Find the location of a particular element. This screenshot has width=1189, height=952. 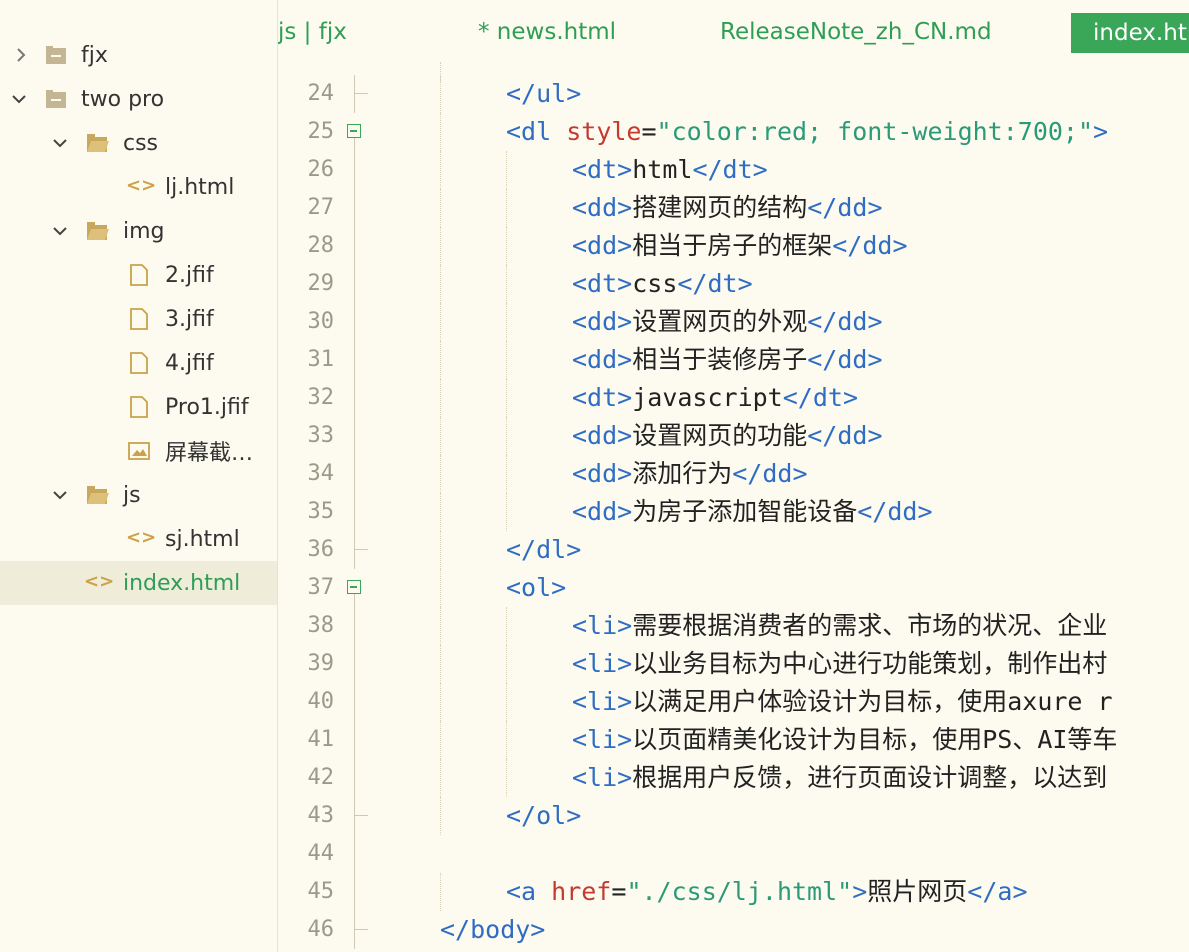

tree-item-3-jfif: 3.jfif is located at coordinates (138, 319).